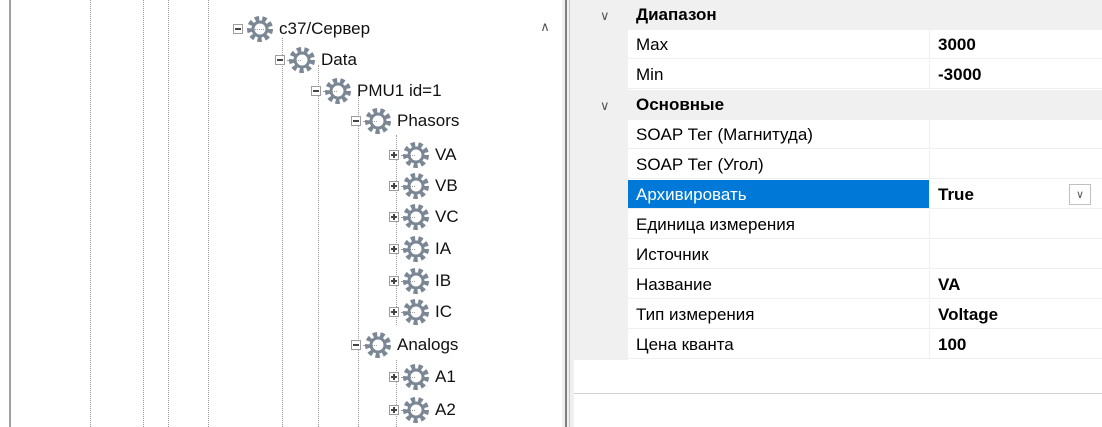 Image resolution: width=1102 pixels, height=427 pixels. I want to click on property-value: Voltage, so click(1016, 314).